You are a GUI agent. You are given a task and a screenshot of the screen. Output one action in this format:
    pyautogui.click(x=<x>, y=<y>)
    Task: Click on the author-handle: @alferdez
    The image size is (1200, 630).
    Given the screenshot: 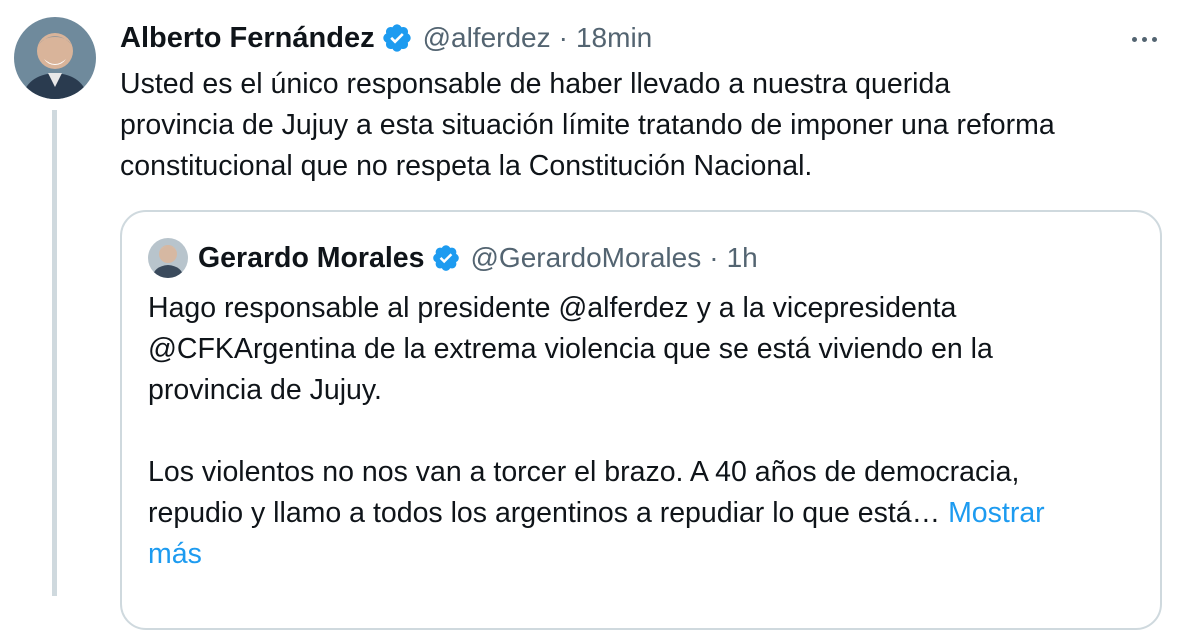 What is the action you would take?
    pyautogui.click(x=487, y=38)
    